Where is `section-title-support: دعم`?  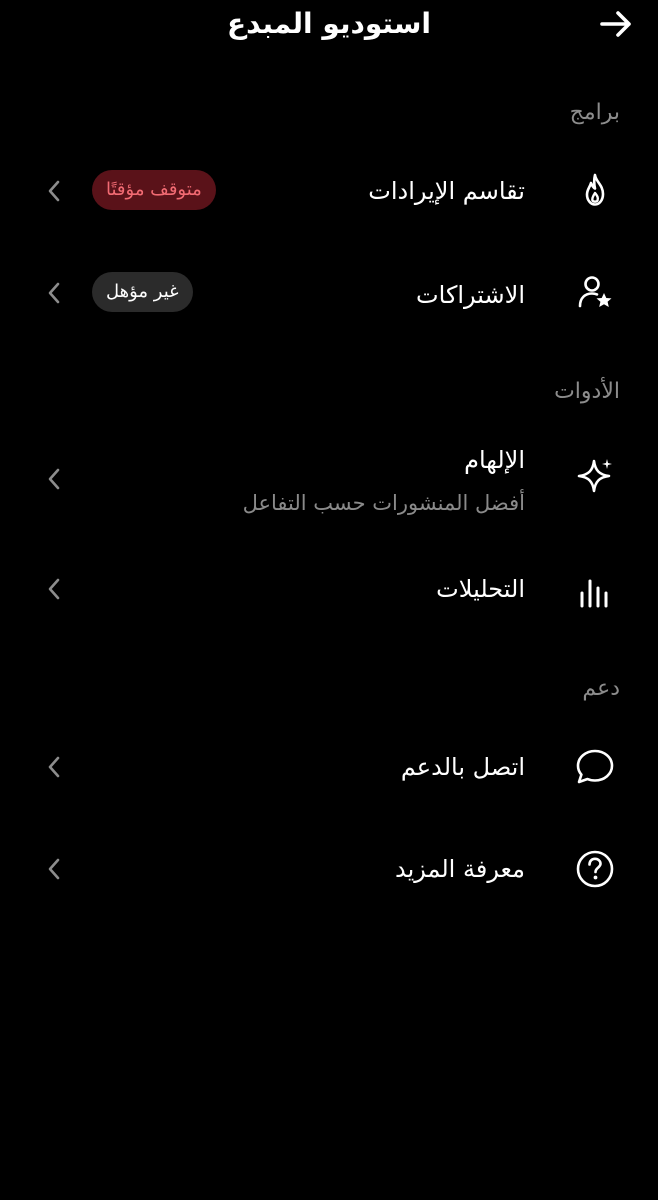
section-title-support: دعم is located at coordinates (601, 688).